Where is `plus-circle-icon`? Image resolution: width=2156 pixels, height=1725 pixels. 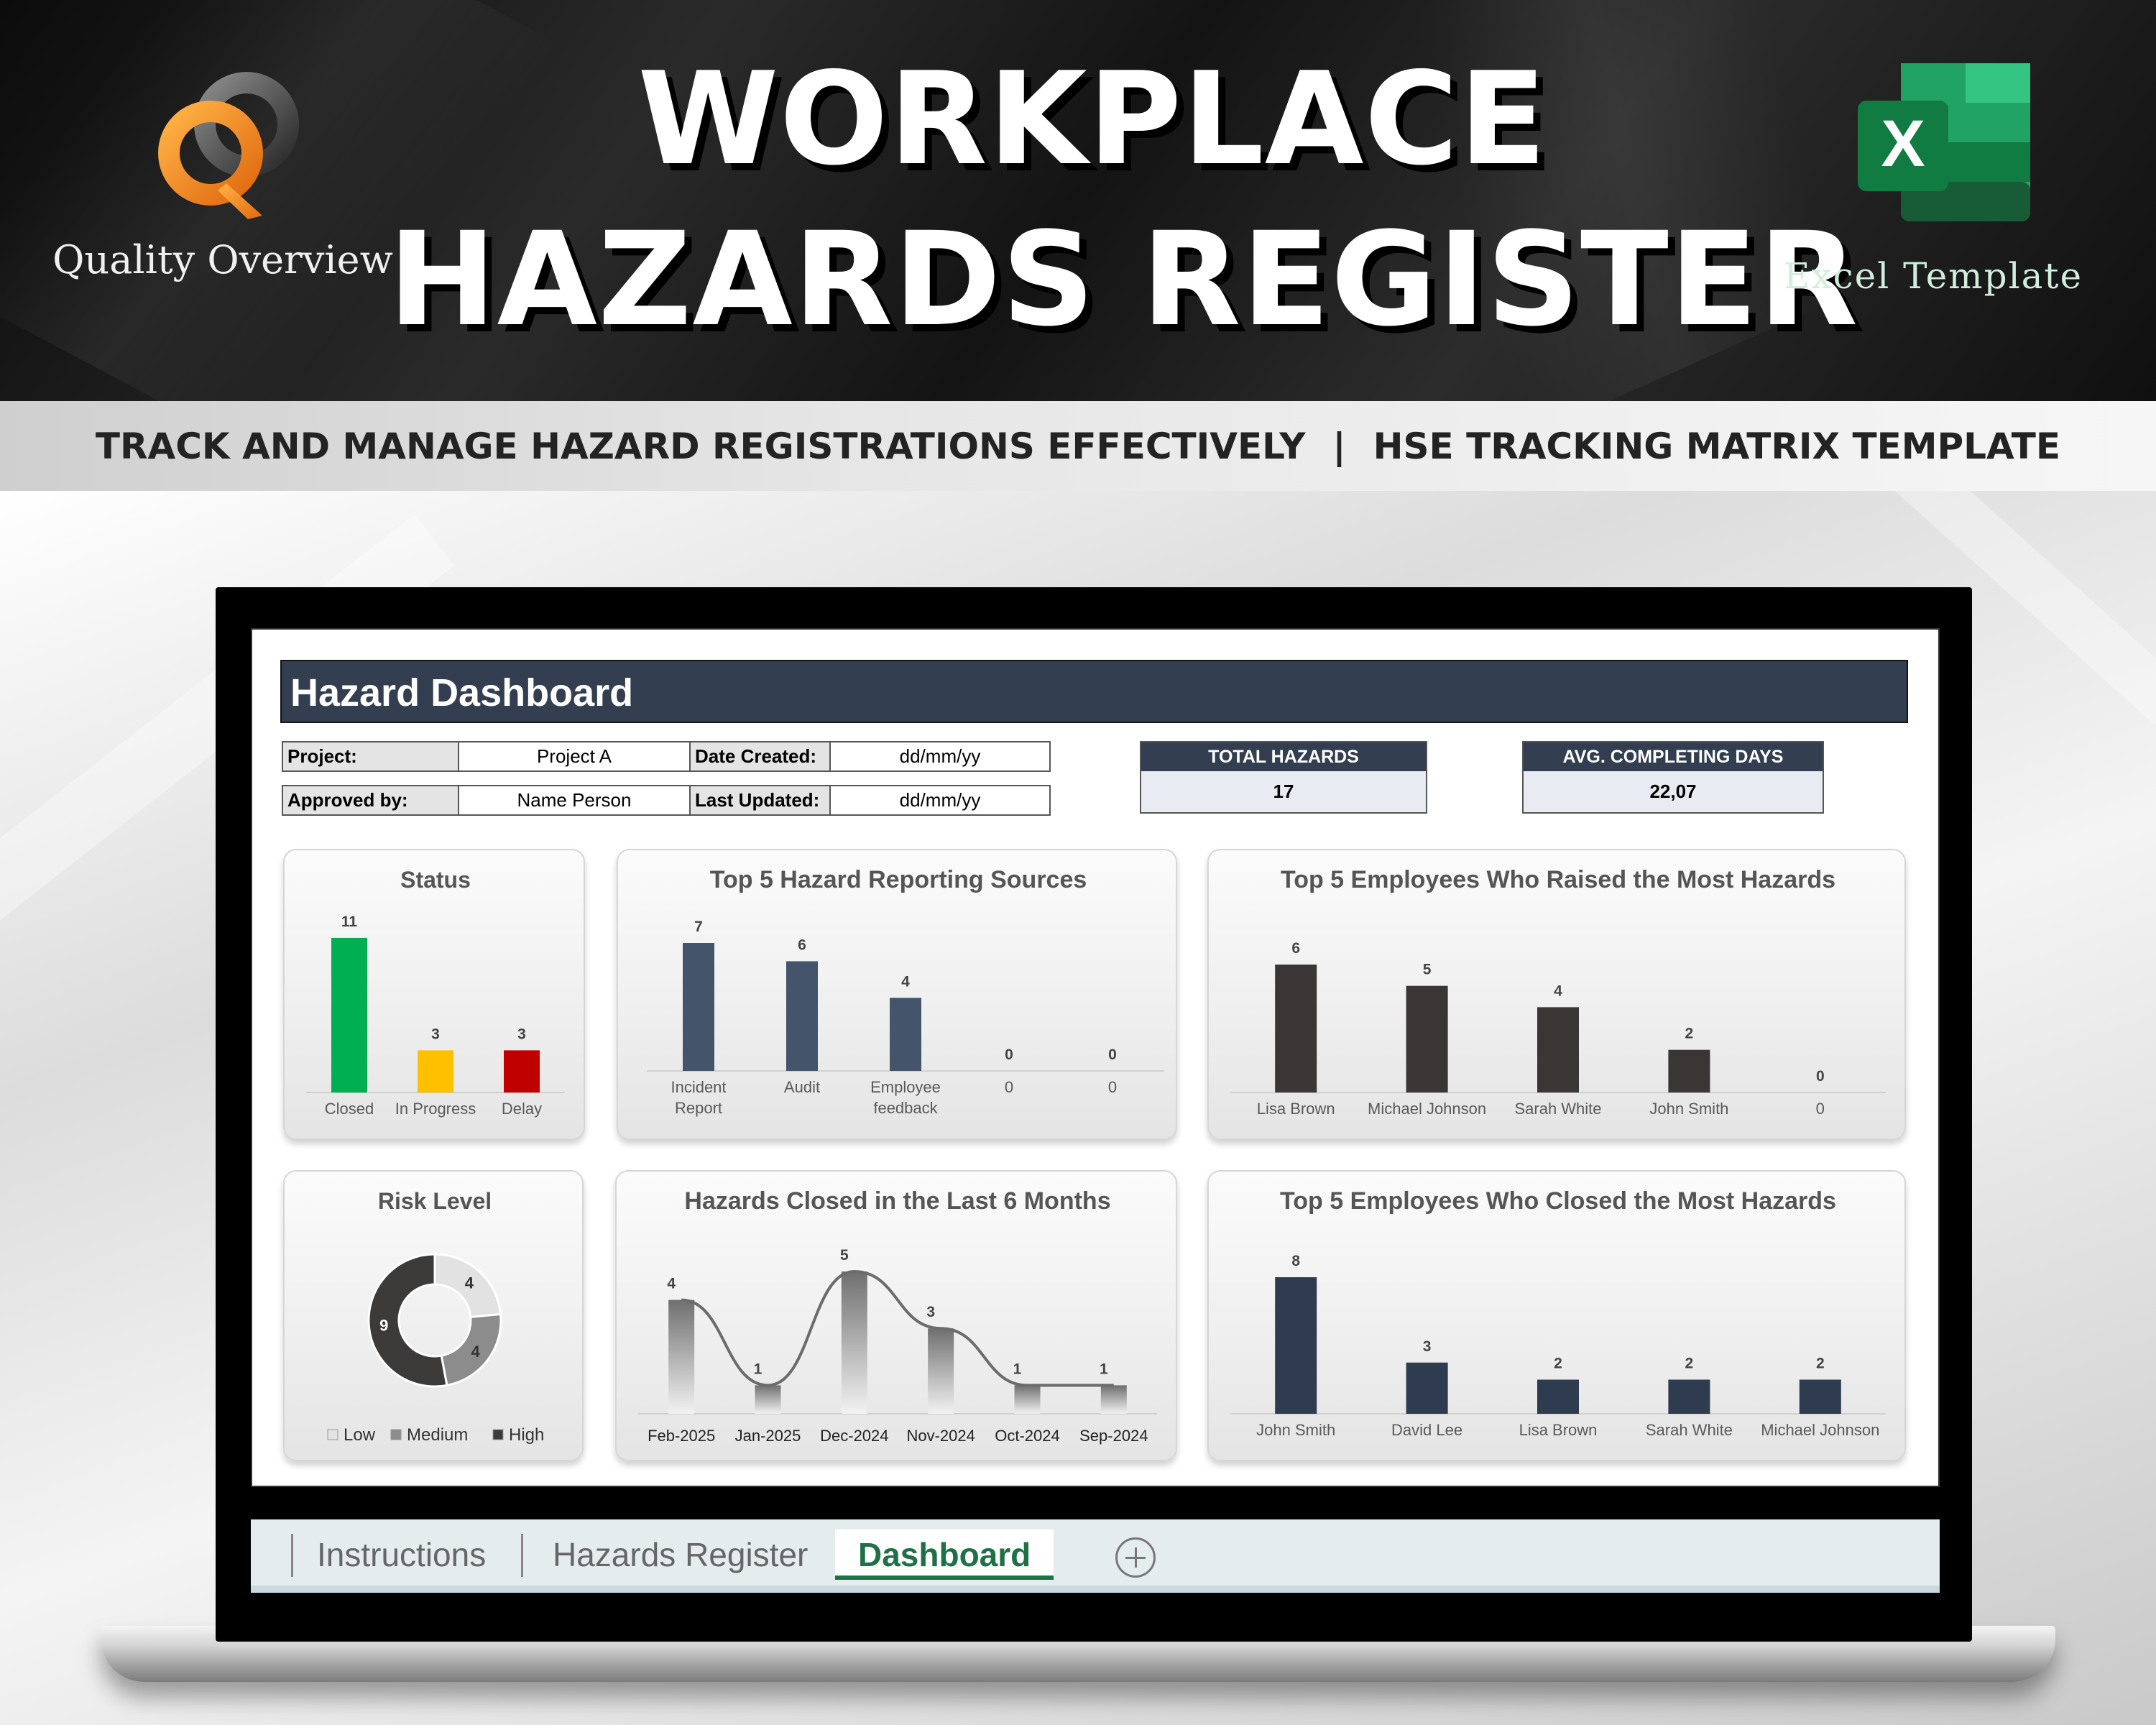 plus-circle-icon is located at coordinates (1136, 1557).